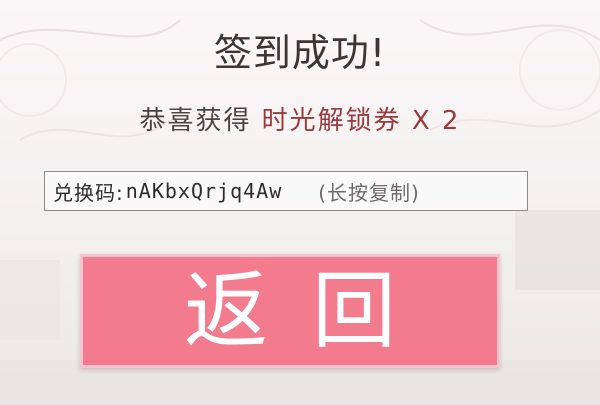  I want to click on redeem-code-label: 兑换码:, so click(88, 192).